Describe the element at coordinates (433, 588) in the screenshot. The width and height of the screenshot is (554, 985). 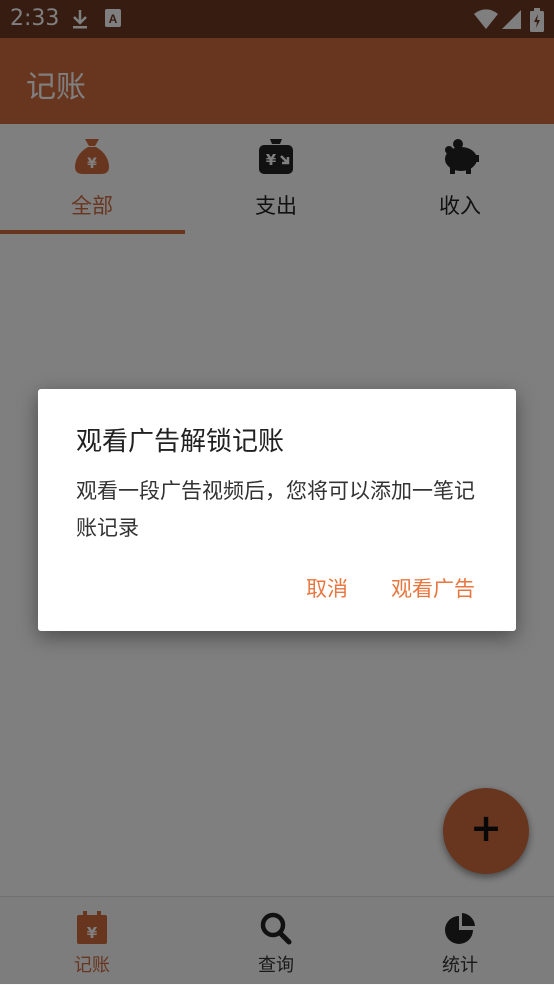
I see `watch-ad-button: 观看广告` at that location.